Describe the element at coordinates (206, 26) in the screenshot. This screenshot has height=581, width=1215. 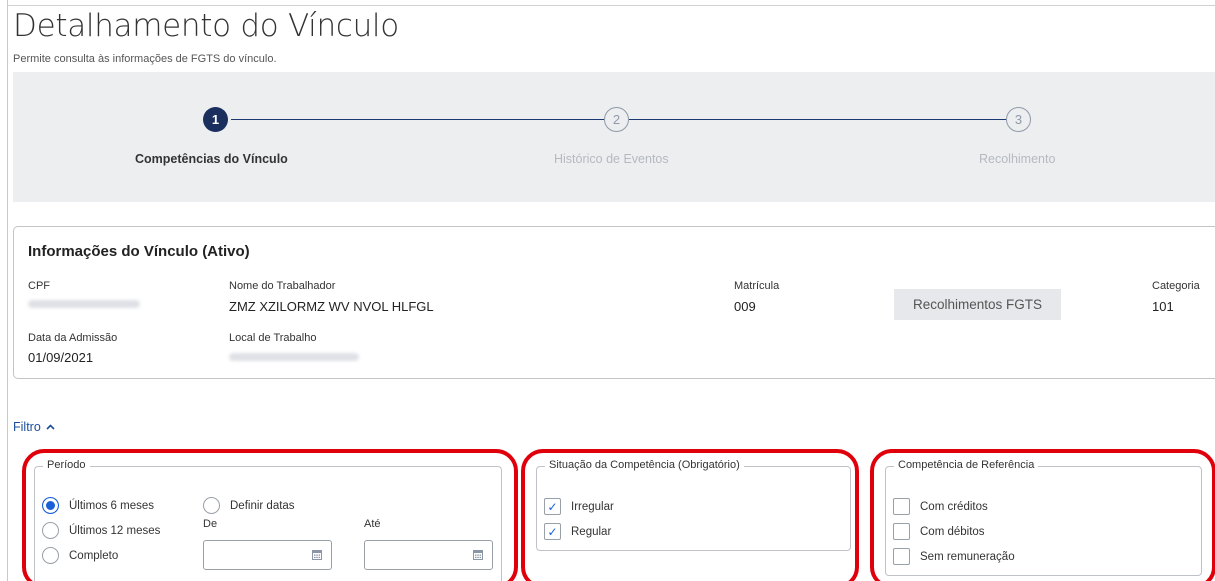
I see `page-title: Detalhamento do Vínculo` at that location.